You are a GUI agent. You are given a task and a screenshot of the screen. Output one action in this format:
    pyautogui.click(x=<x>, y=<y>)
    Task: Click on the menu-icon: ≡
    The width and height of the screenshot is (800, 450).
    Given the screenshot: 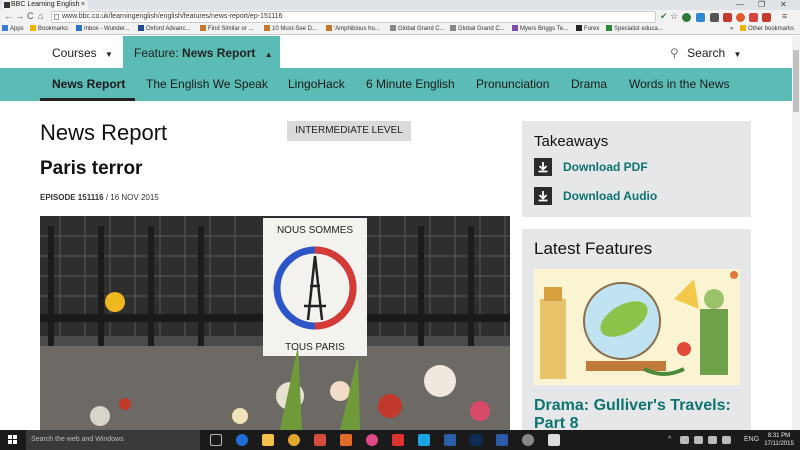 What is the action you would take?
    pyautogui.click(x=784, y=16)
    